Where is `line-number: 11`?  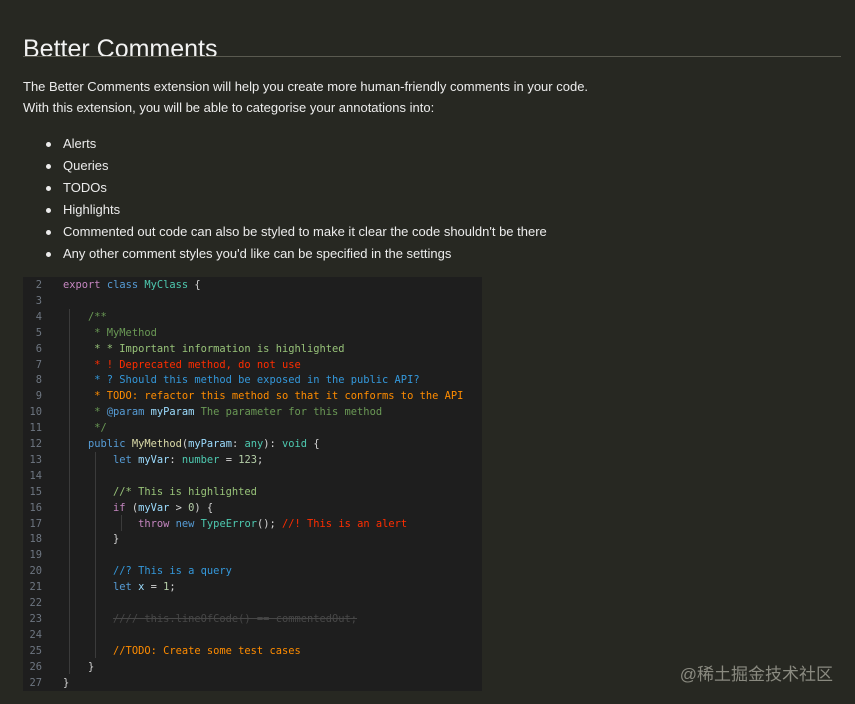 line-number: 11 is located at coordinates (35, 428).